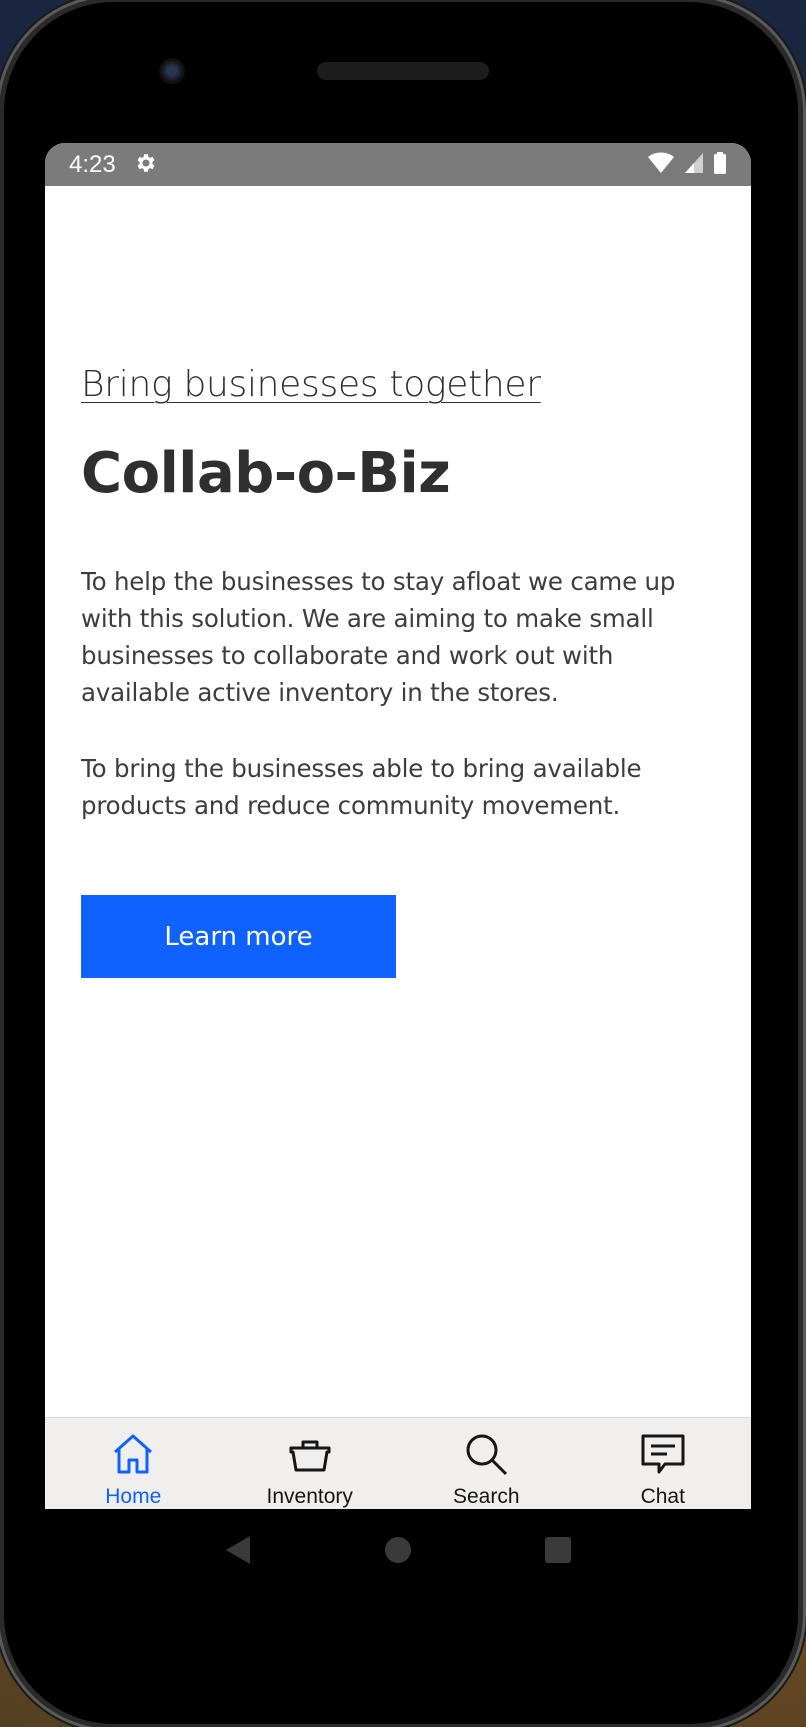 This screenshot has width=806, height=1727. I want to click on nav-item-chat: Chat, so click(663, 1463).